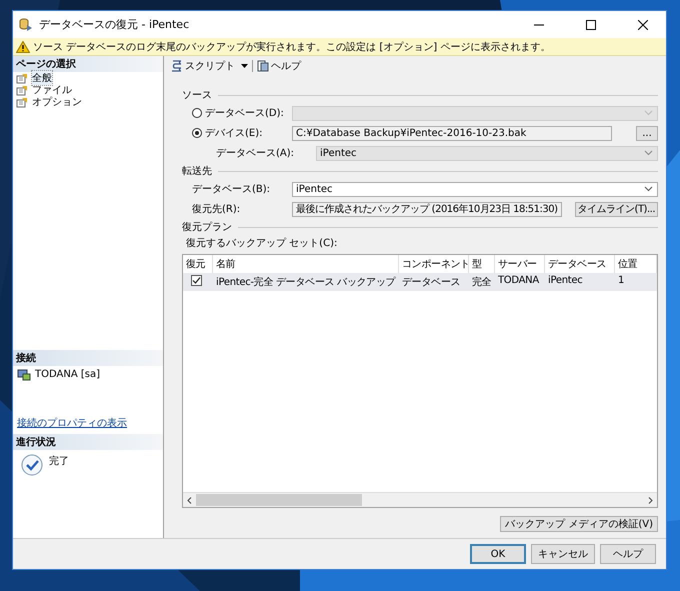 This screenshot has width=680, height=591. I want to click on help-icon, so click(263, 66).